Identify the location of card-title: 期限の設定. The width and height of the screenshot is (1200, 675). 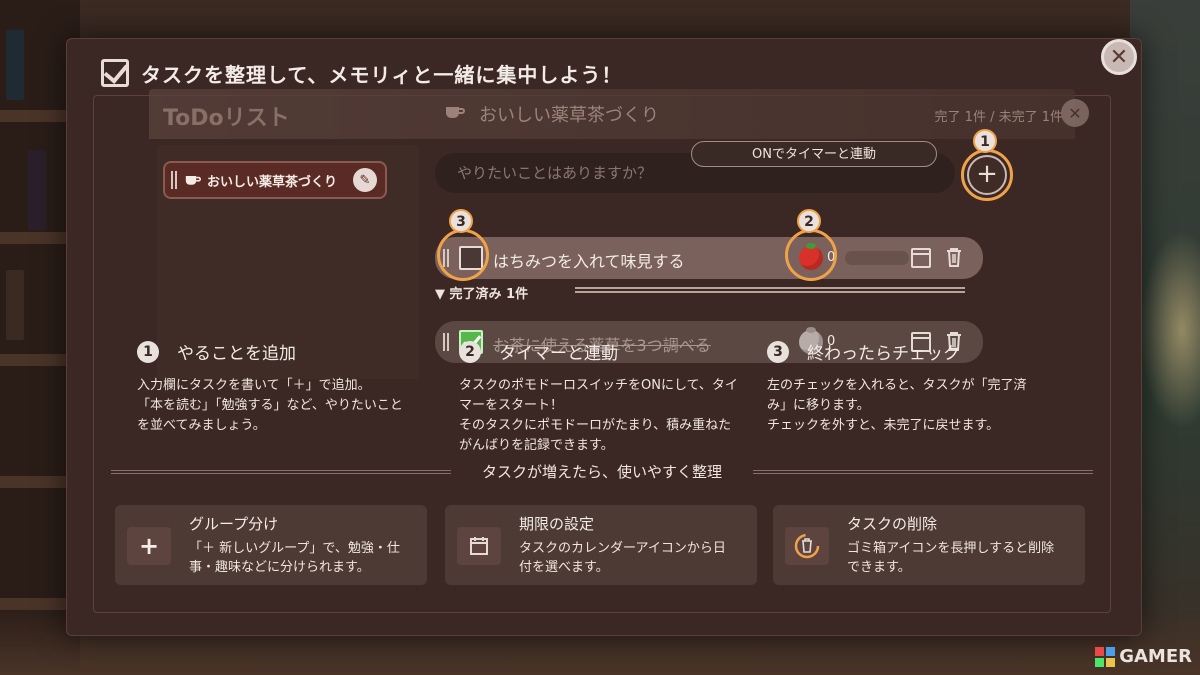
(557, 524).